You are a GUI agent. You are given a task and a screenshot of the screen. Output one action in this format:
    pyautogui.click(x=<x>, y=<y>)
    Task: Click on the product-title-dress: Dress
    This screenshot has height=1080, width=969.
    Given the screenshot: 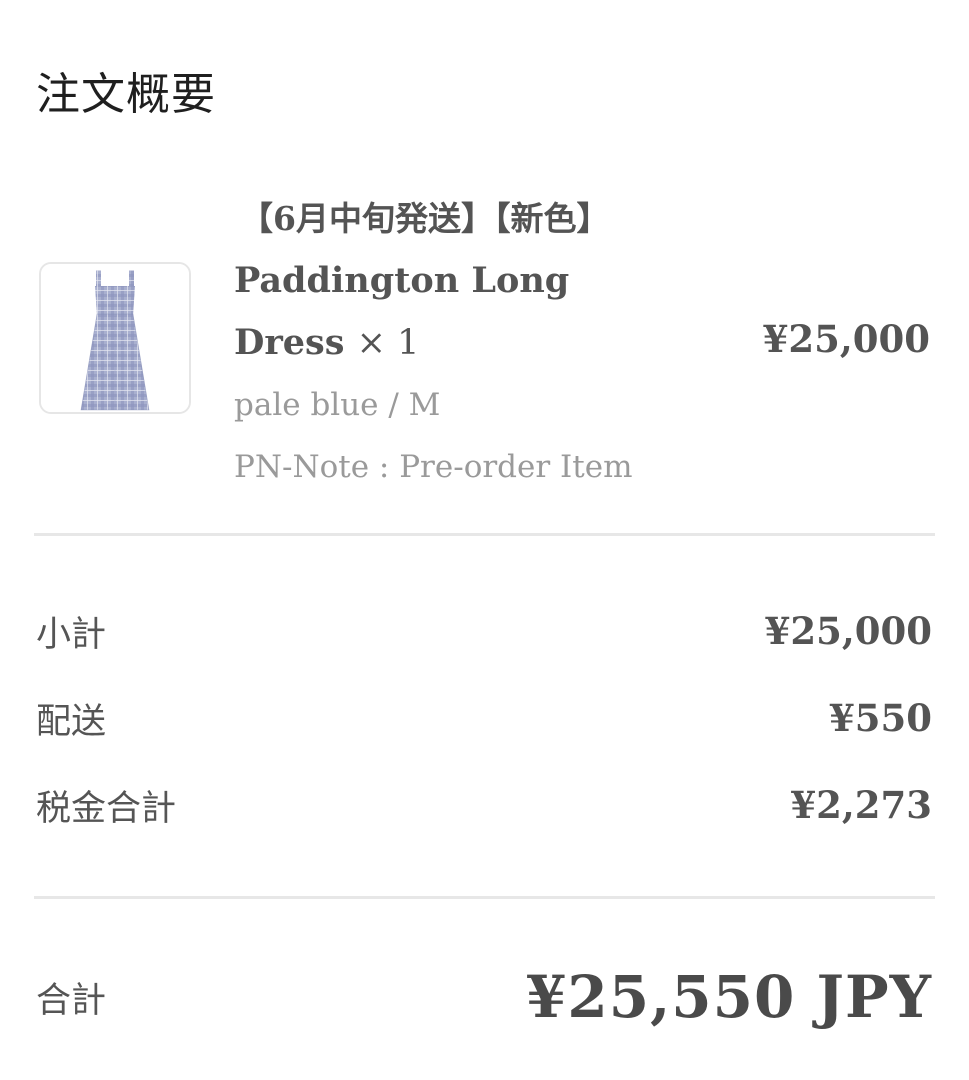 What is the action you would take?
    pyautogui.click(x=289, y=342)
    